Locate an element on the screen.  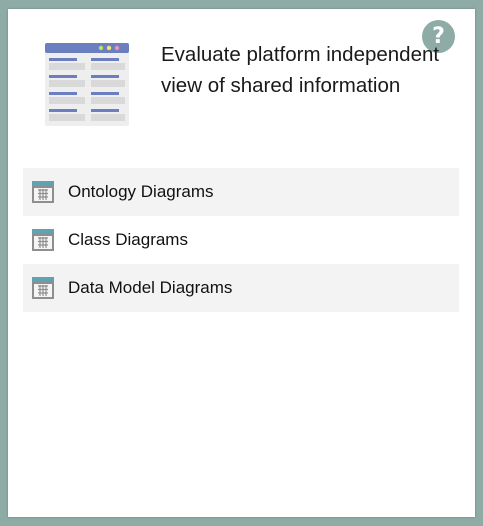
table-document-icon is located at coordinates (87, 84).